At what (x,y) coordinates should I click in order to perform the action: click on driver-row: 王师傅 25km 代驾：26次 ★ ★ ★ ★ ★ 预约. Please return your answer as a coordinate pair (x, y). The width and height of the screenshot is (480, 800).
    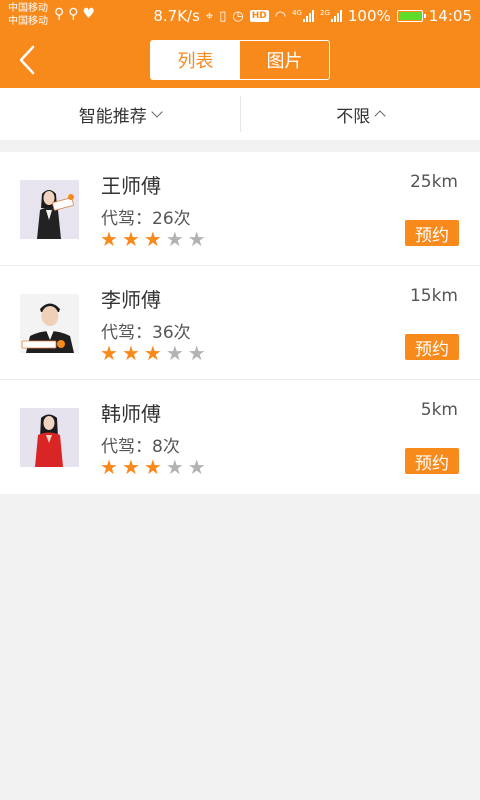
    Looking at the image, I should click on (240, 209).